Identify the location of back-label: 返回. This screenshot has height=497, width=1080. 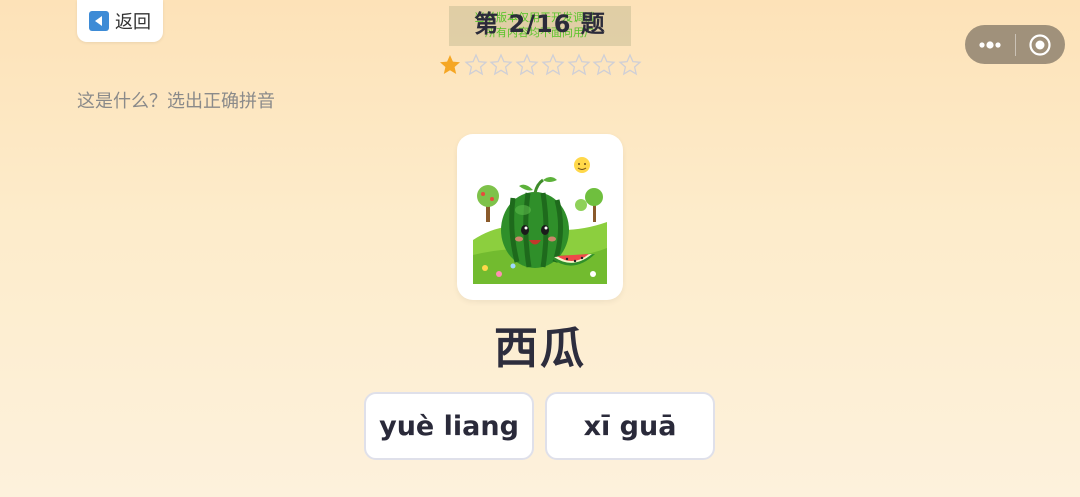
(133, 22).